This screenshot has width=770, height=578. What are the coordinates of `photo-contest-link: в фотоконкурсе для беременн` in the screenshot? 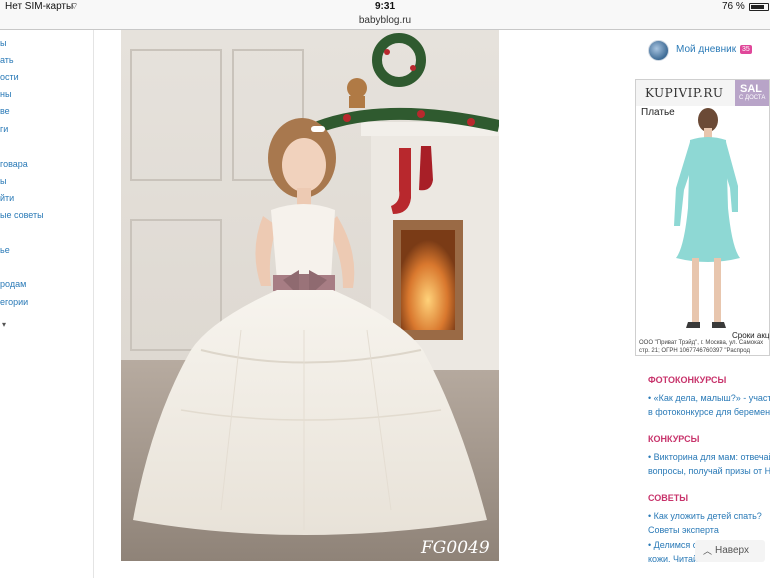 It's located at (709, 412).